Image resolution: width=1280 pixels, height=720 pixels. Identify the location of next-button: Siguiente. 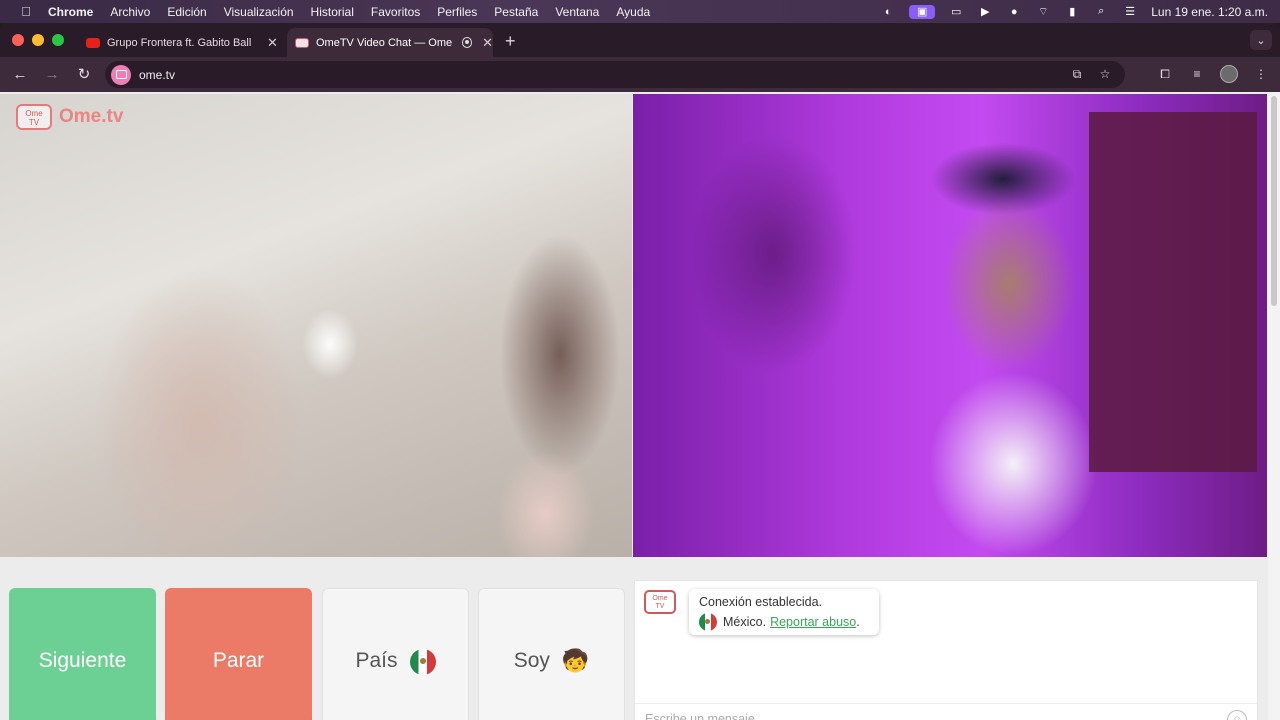
(82, 654).